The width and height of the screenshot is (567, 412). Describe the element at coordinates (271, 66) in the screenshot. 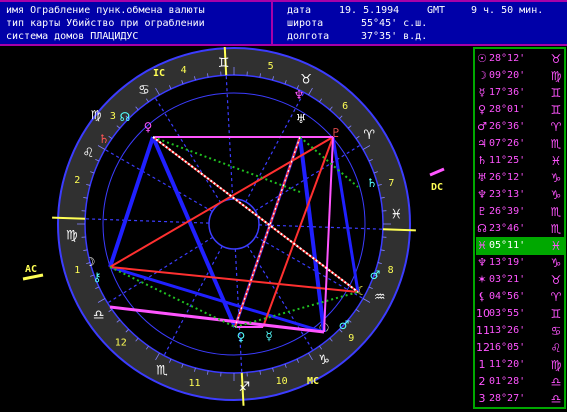

I see `house-number: 5` at that location.